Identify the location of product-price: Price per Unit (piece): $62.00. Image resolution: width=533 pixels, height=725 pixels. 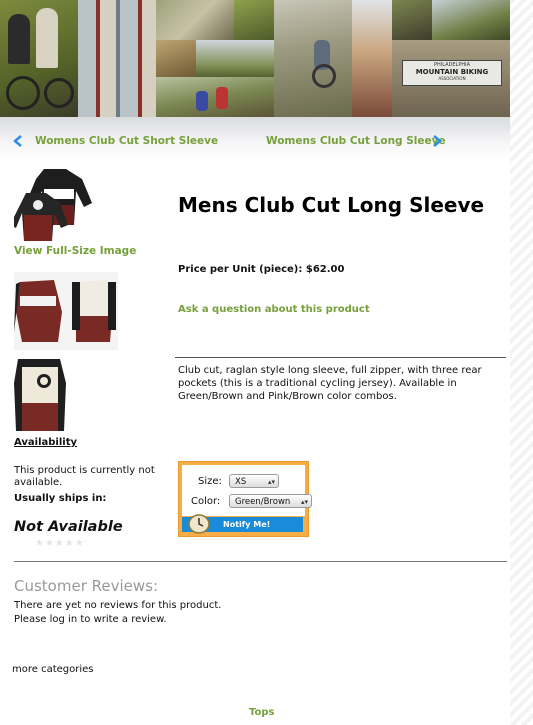
(261, 269).